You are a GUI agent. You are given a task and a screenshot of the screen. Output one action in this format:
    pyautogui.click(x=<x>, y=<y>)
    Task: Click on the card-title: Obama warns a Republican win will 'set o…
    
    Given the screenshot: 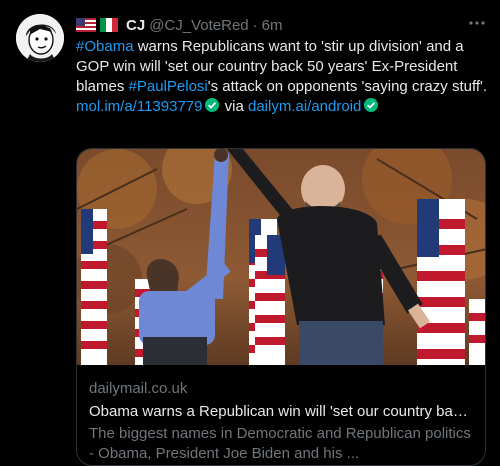 What is the action you would take?
    pyautogui.click(x=282, y=412)
    